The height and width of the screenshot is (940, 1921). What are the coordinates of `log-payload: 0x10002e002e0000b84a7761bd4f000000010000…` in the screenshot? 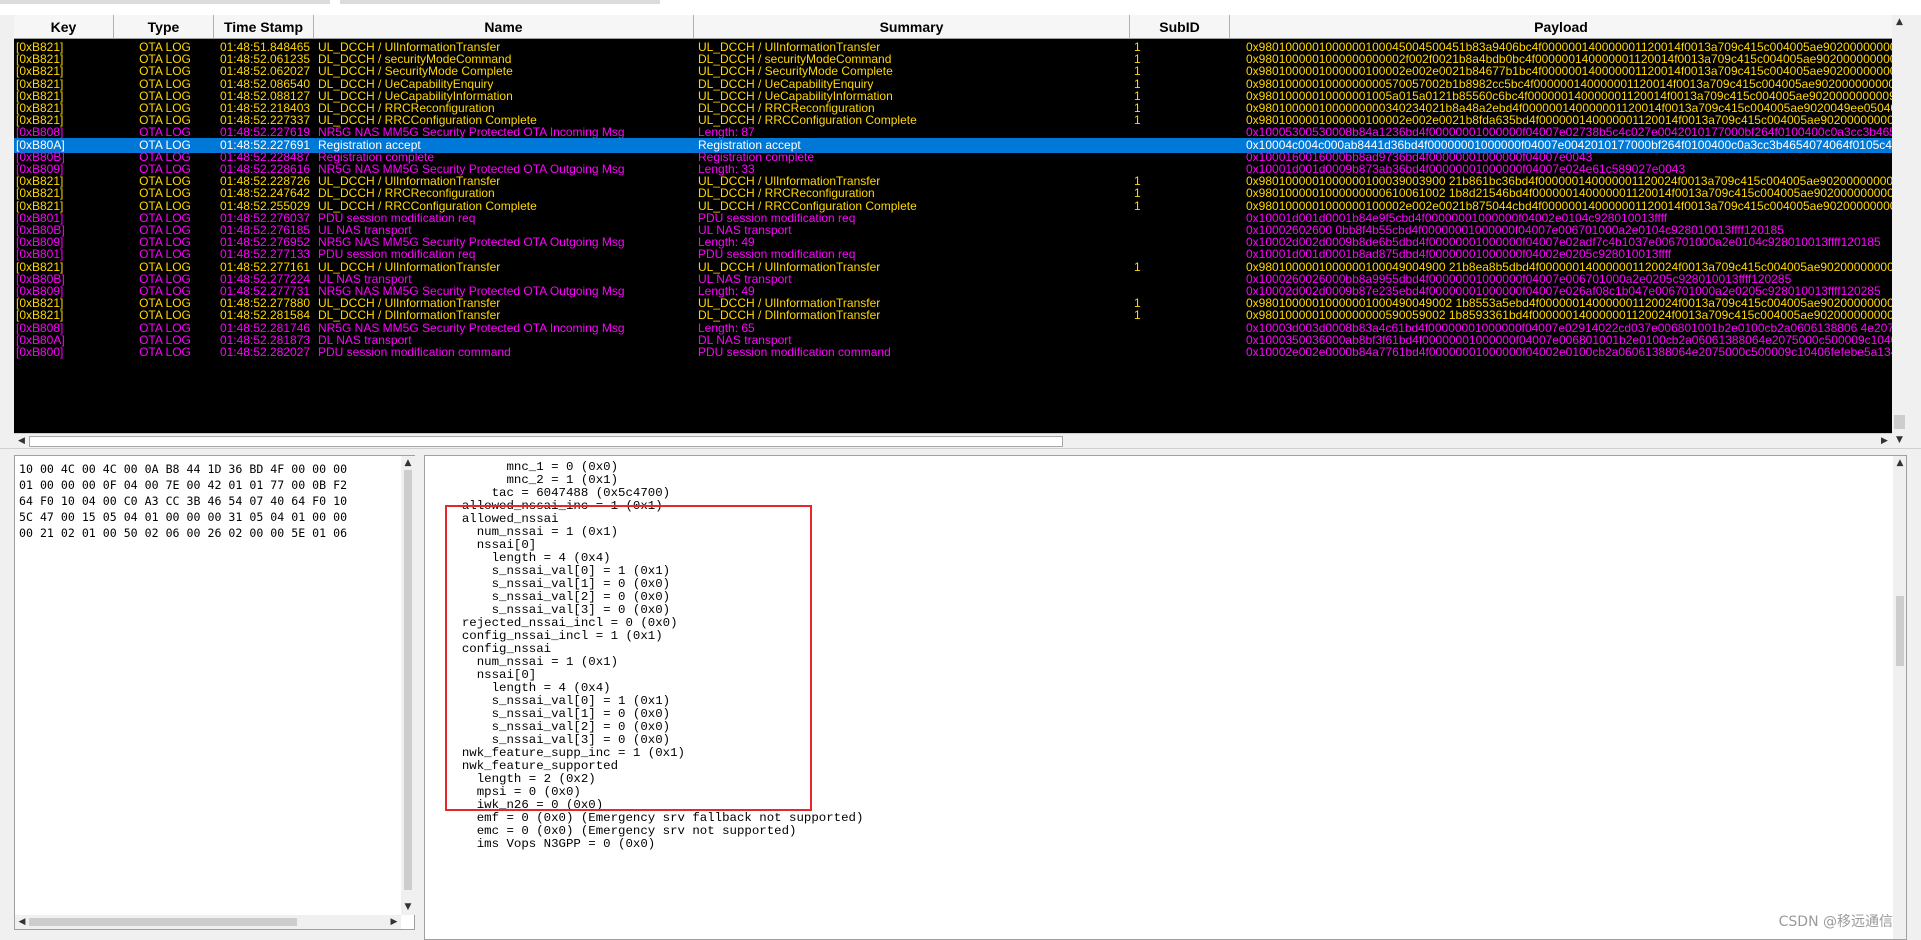 It's located at (1569, 352).